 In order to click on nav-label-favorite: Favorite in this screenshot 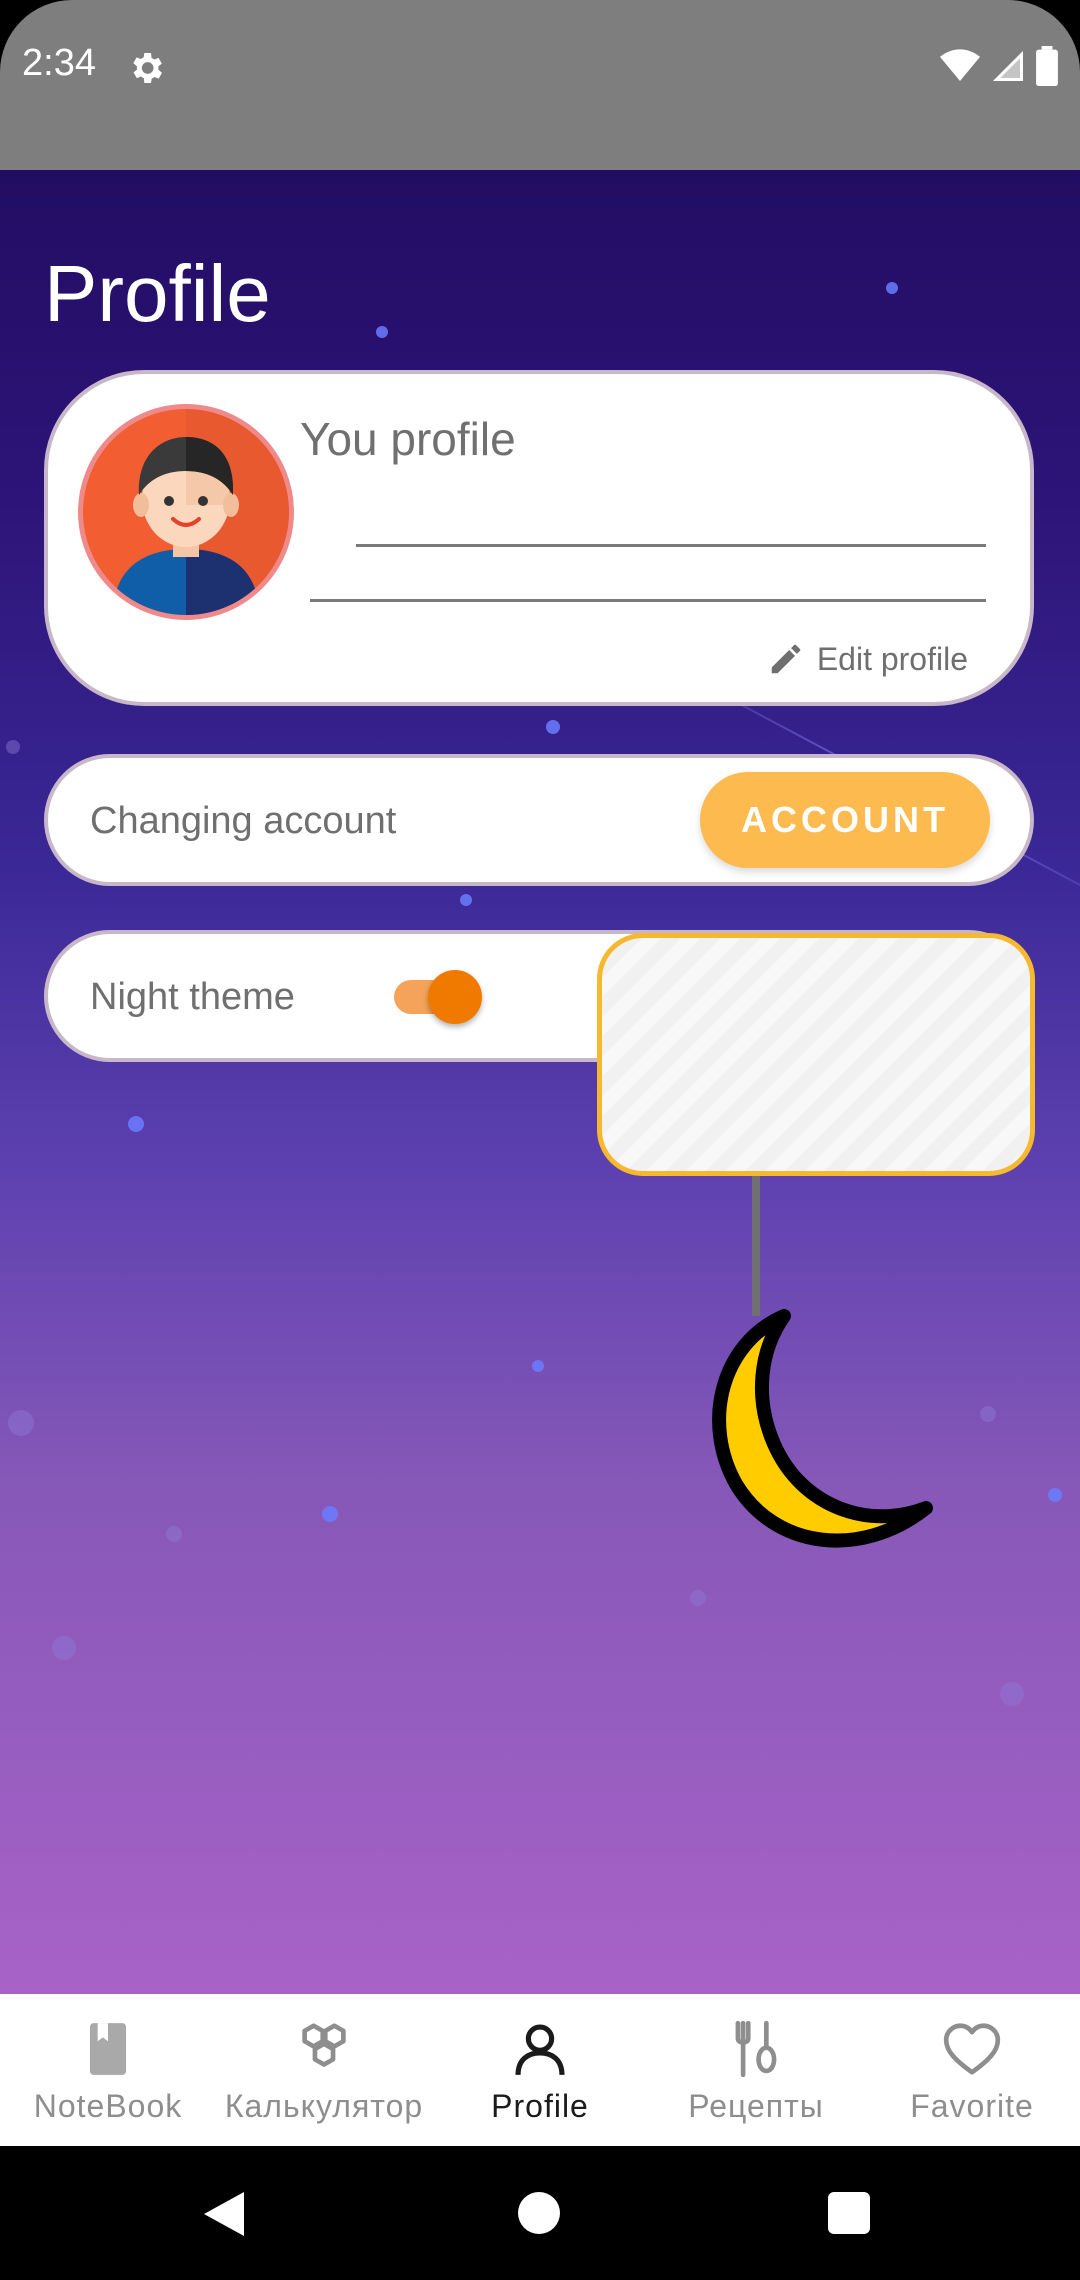, I will do `click(972, 2106)`.